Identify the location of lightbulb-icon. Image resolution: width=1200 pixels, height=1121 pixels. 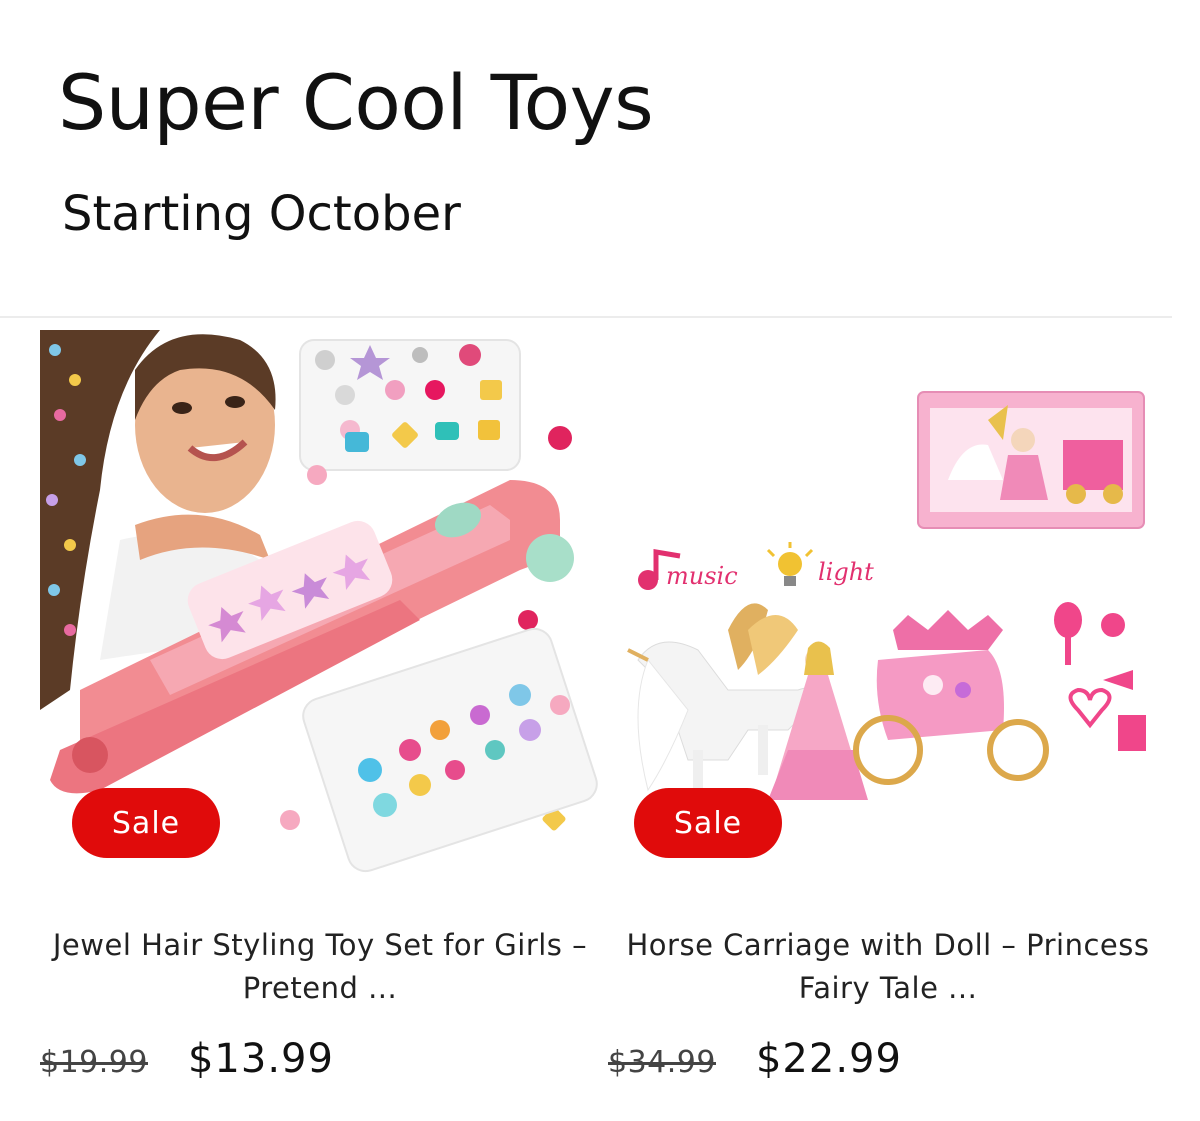
(790, 564).